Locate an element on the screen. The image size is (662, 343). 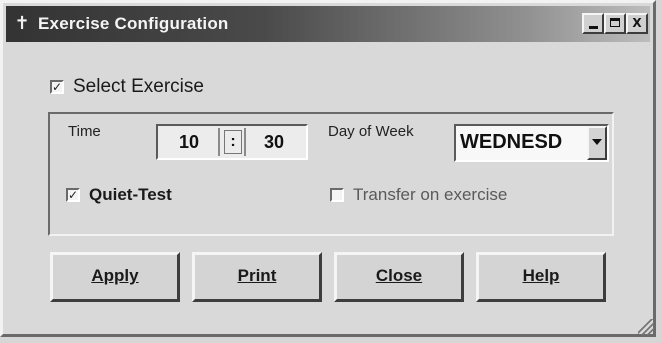
hour-field: 10 is located at coordinates (189, 142).